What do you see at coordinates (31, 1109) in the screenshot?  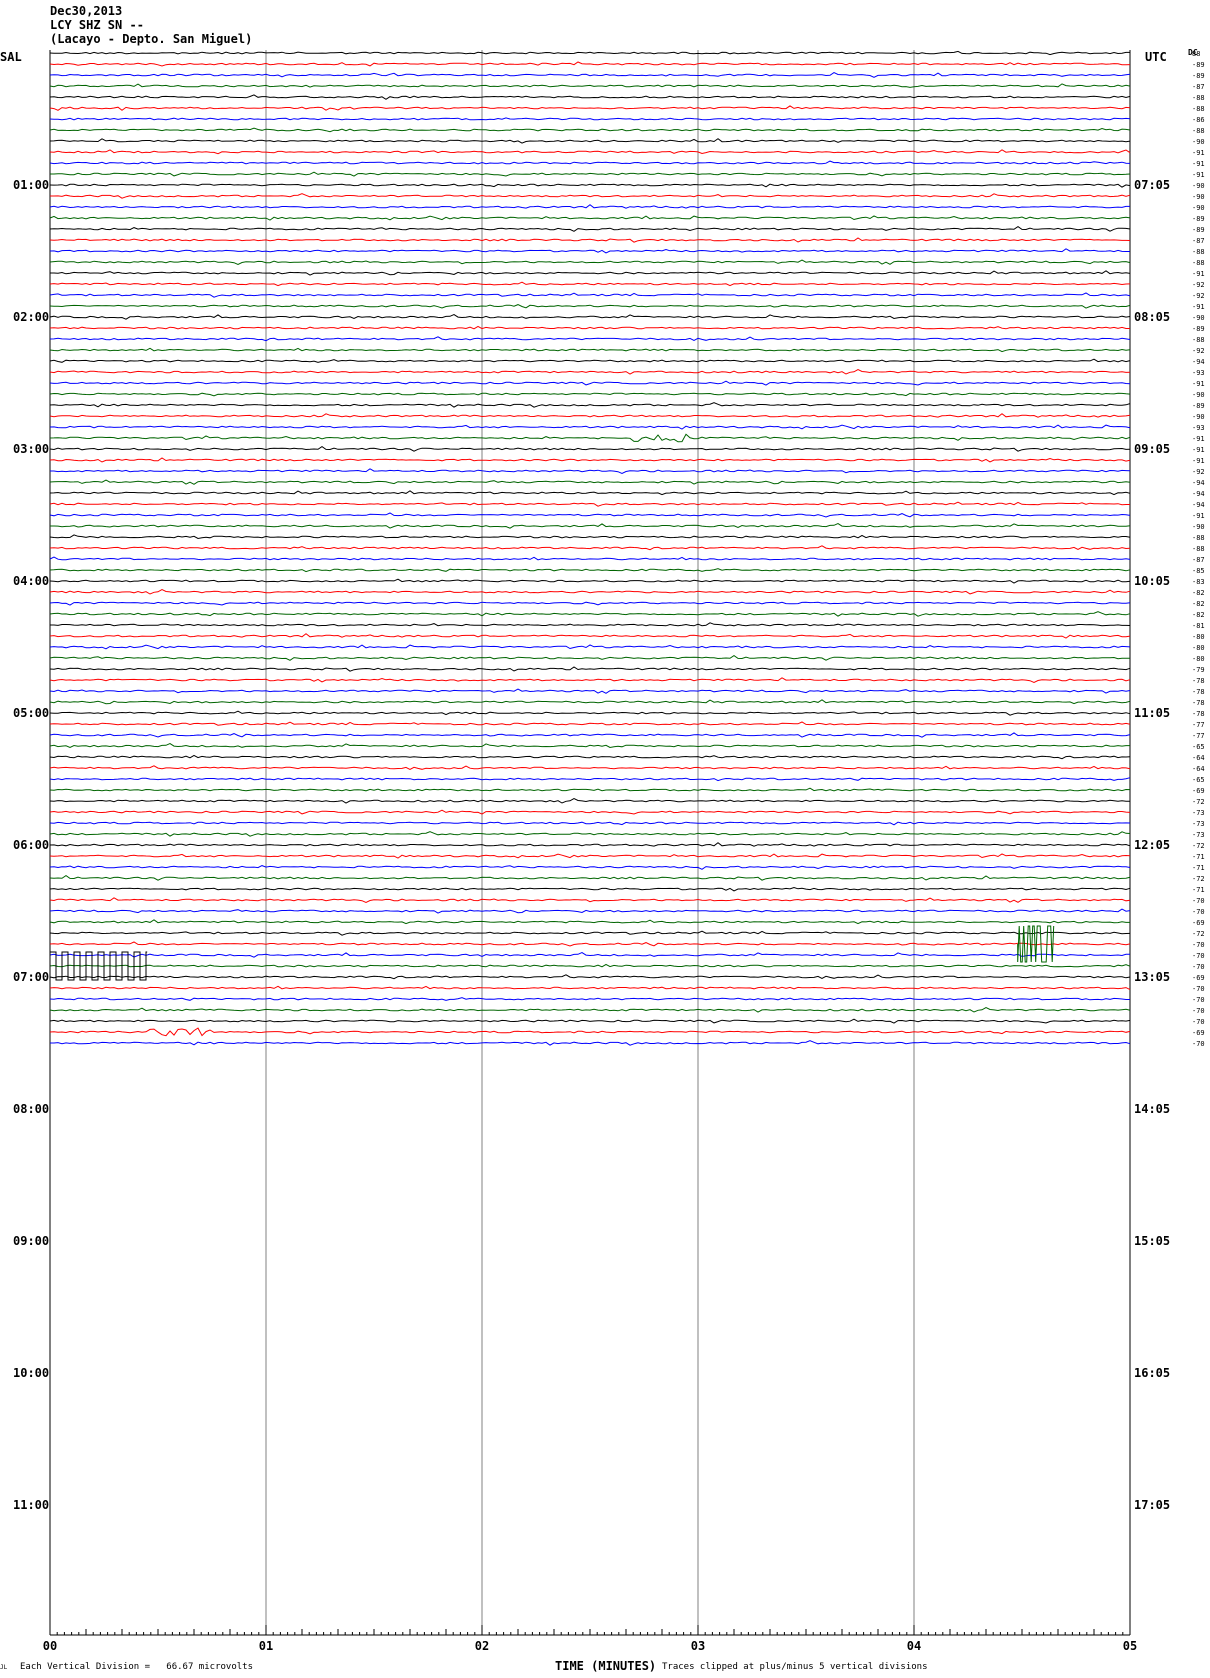 I see `left-hour-label: 08:00` at bounding box center [31, 1109].